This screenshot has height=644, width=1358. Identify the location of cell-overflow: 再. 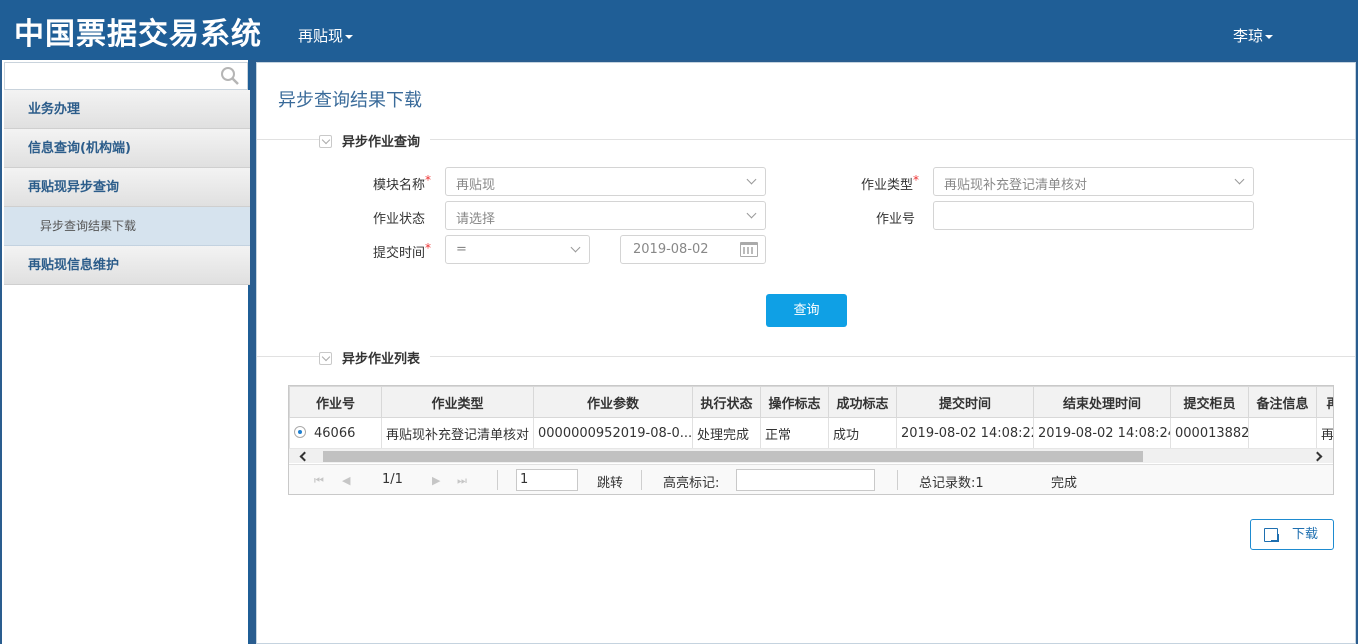
(1324, 433).